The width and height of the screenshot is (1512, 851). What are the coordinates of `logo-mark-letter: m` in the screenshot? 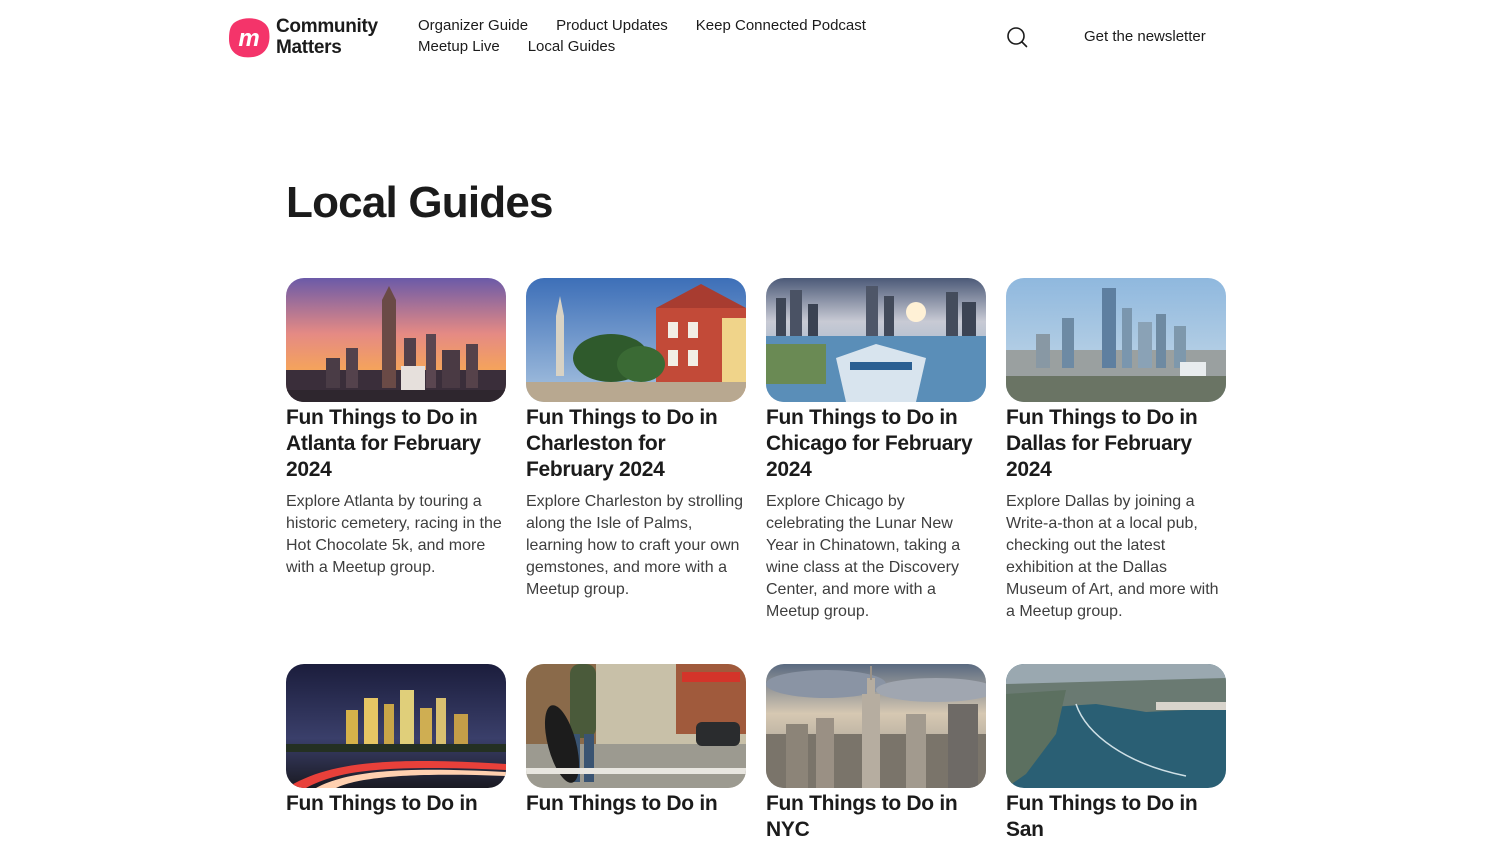 It's located at (248, 38).